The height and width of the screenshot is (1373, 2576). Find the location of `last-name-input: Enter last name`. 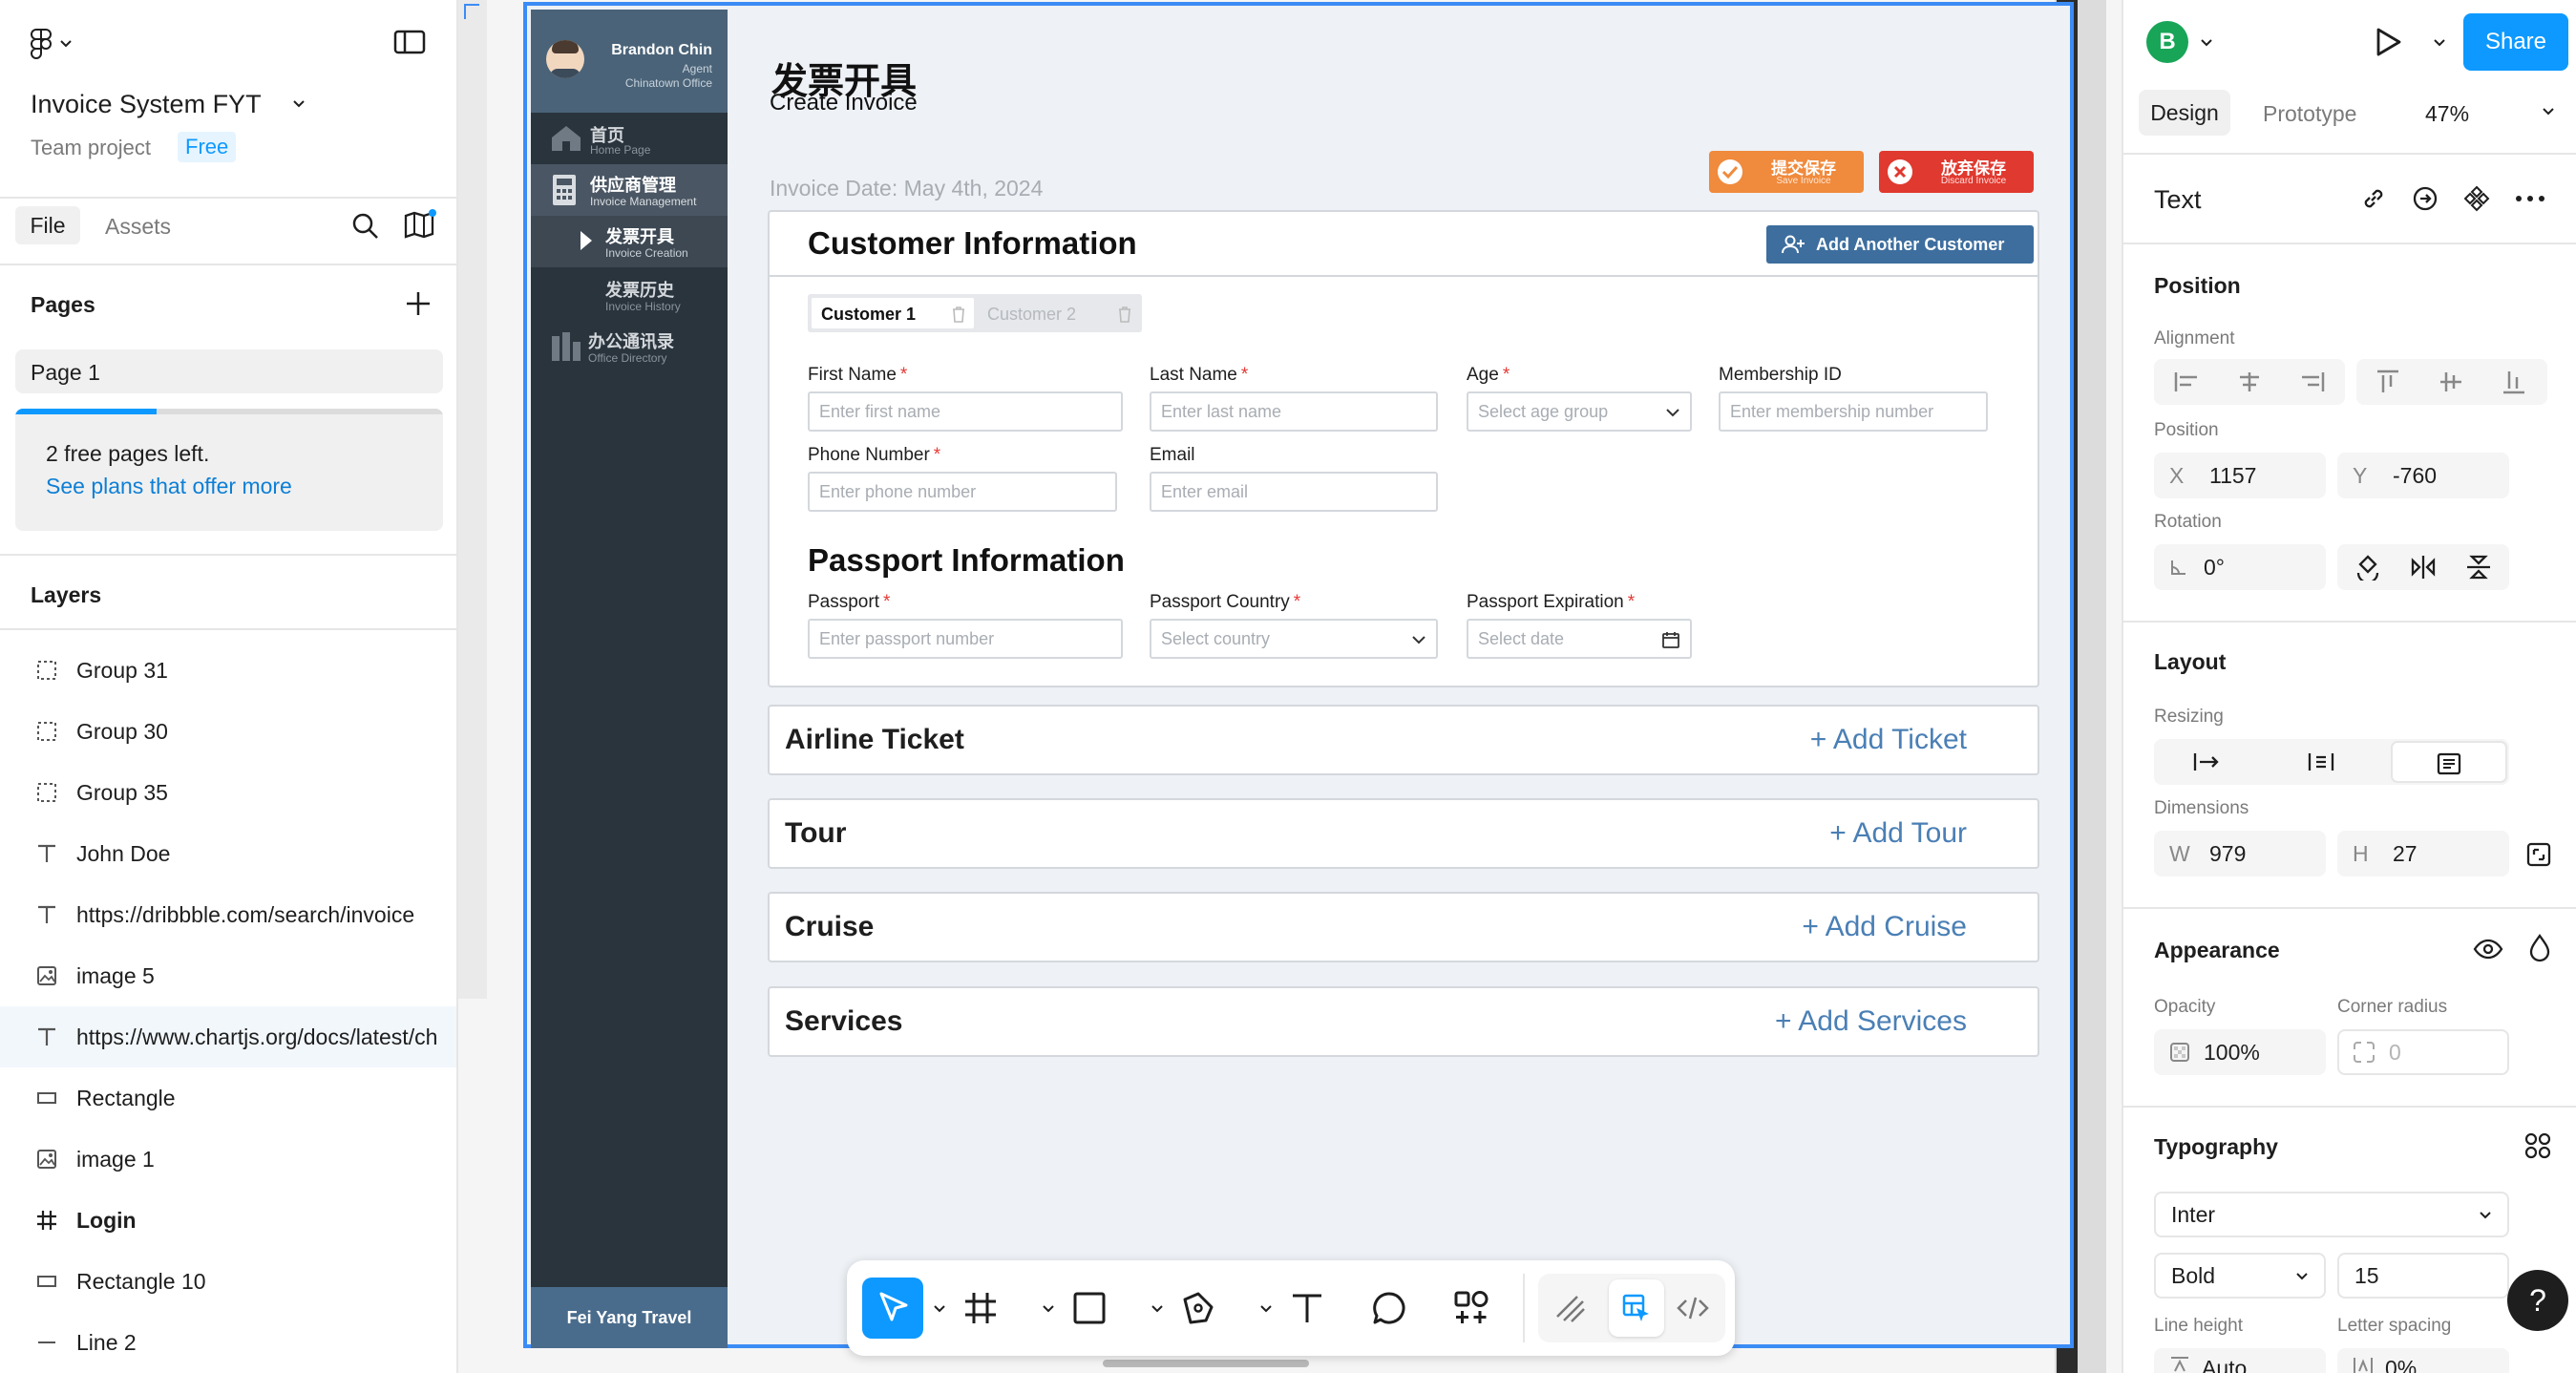

last-name-input: Enter last name is located at coordinates (1294, 411).